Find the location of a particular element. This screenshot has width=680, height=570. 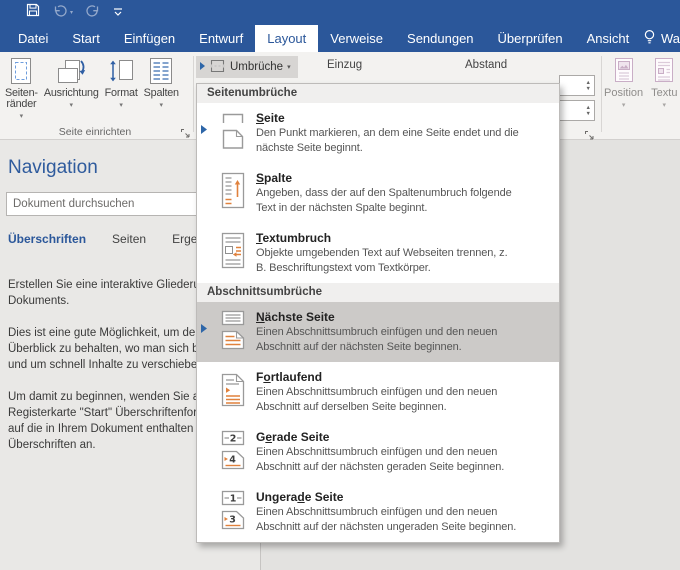

undo-dropdown-arrow: ▾ is located at coordinates (72, 13).